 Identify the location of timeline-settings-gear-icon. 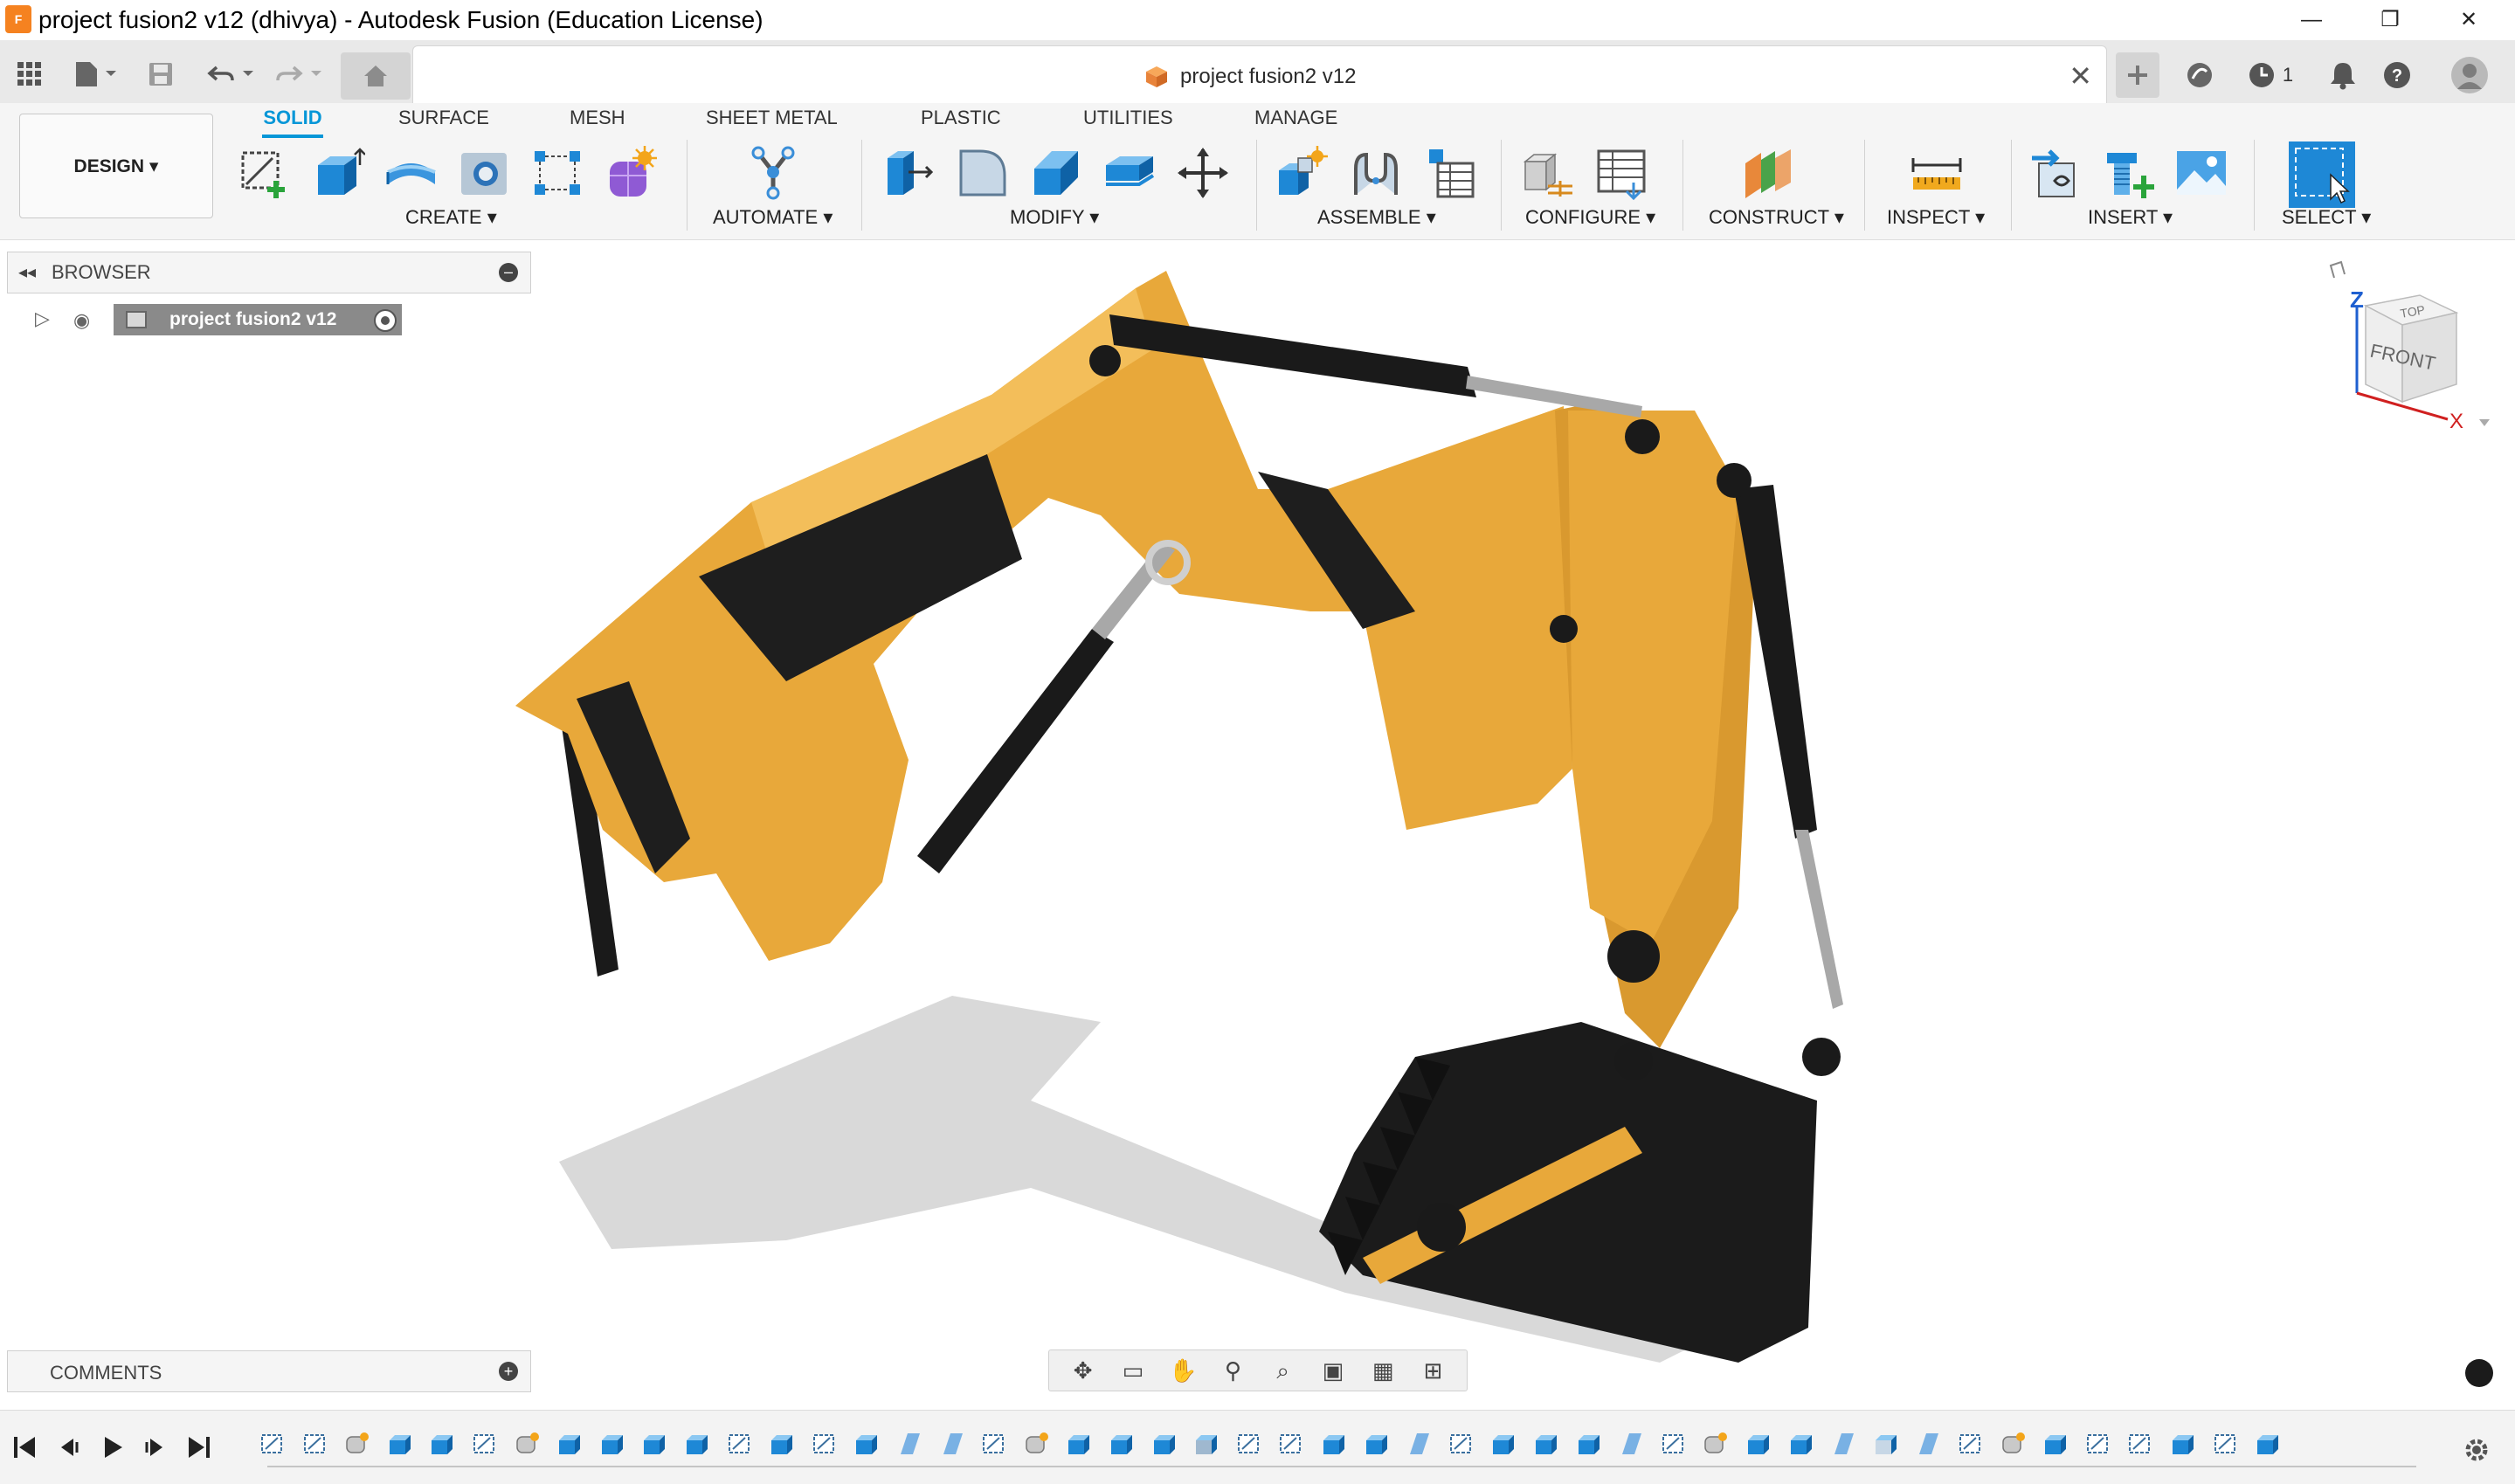
(2476, 1450).